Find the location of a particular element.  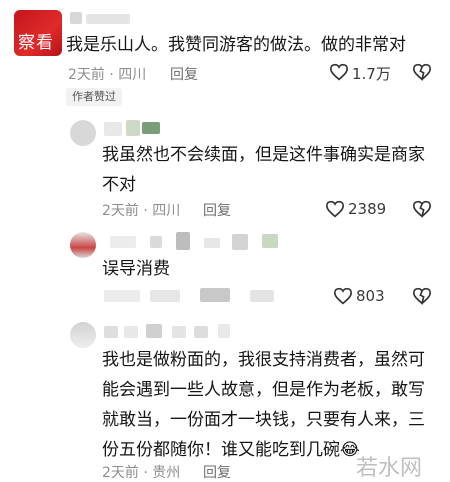

comment-text: 误导消费 is located at coordinates (136, 269).